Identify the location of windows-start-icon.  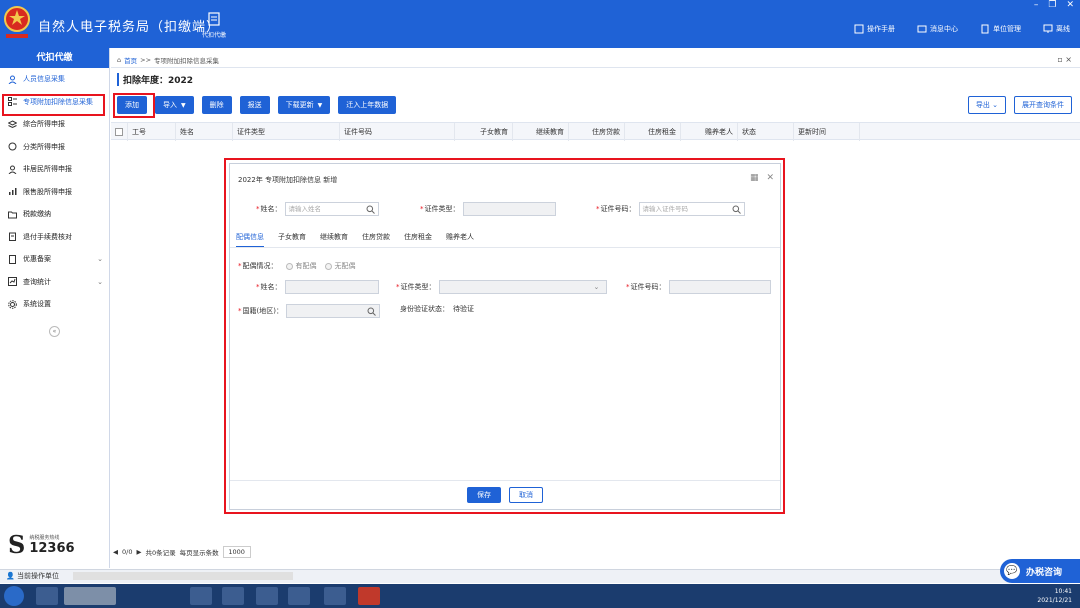
(14, 596).